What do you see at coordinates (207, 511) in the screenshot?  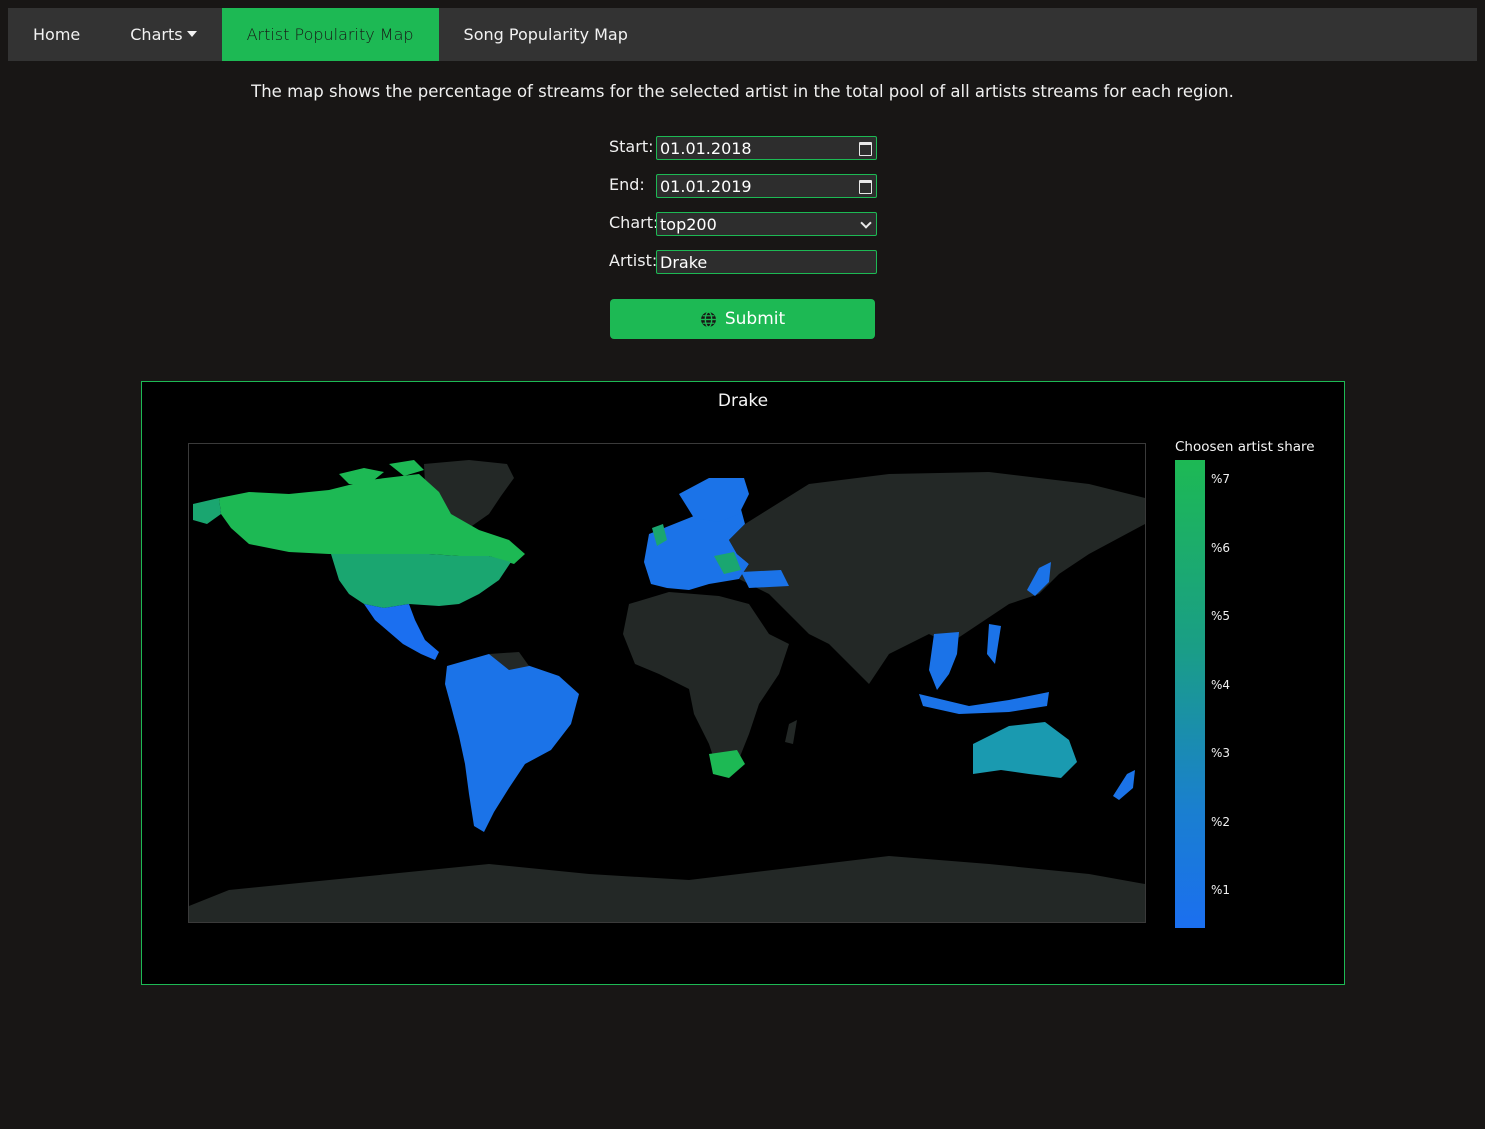 I see `region-alaska` at bounding box center [207, 511].